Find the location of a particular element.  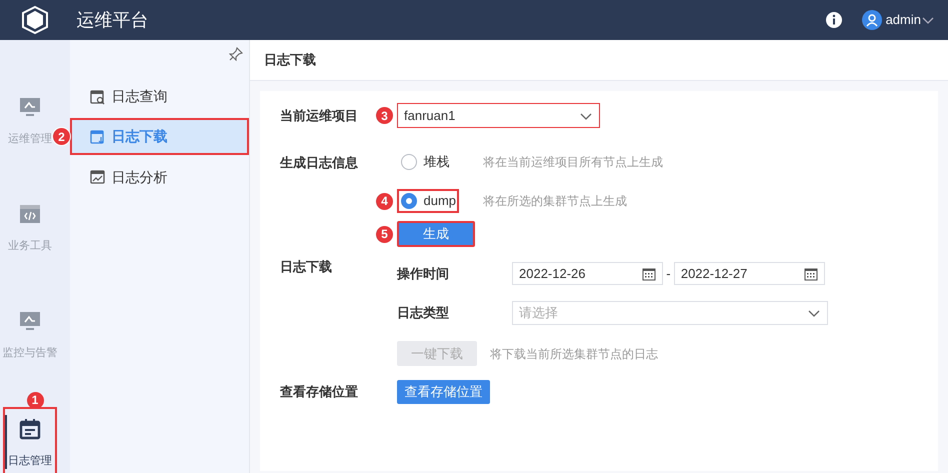

submenu-item: 日志分析 is located at coordinates (159, 177).